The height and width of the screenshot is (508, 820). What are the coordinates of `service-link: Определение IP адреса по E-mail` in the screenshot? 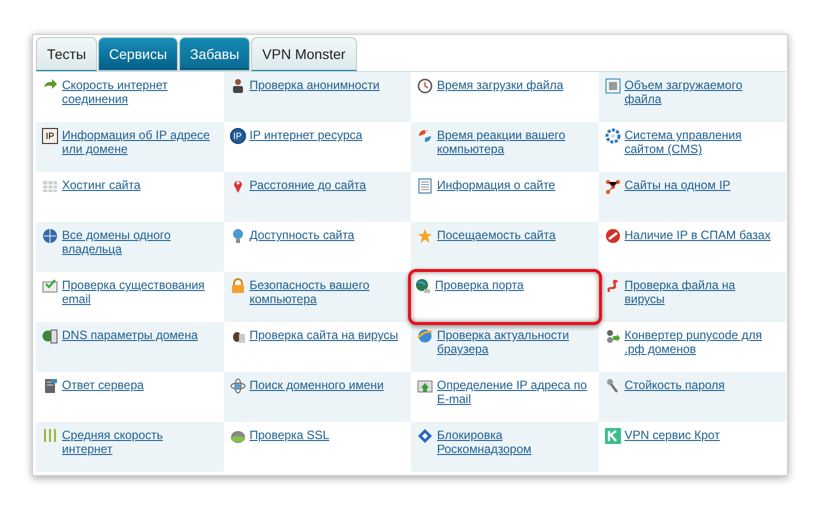 It's located at (513, 392).